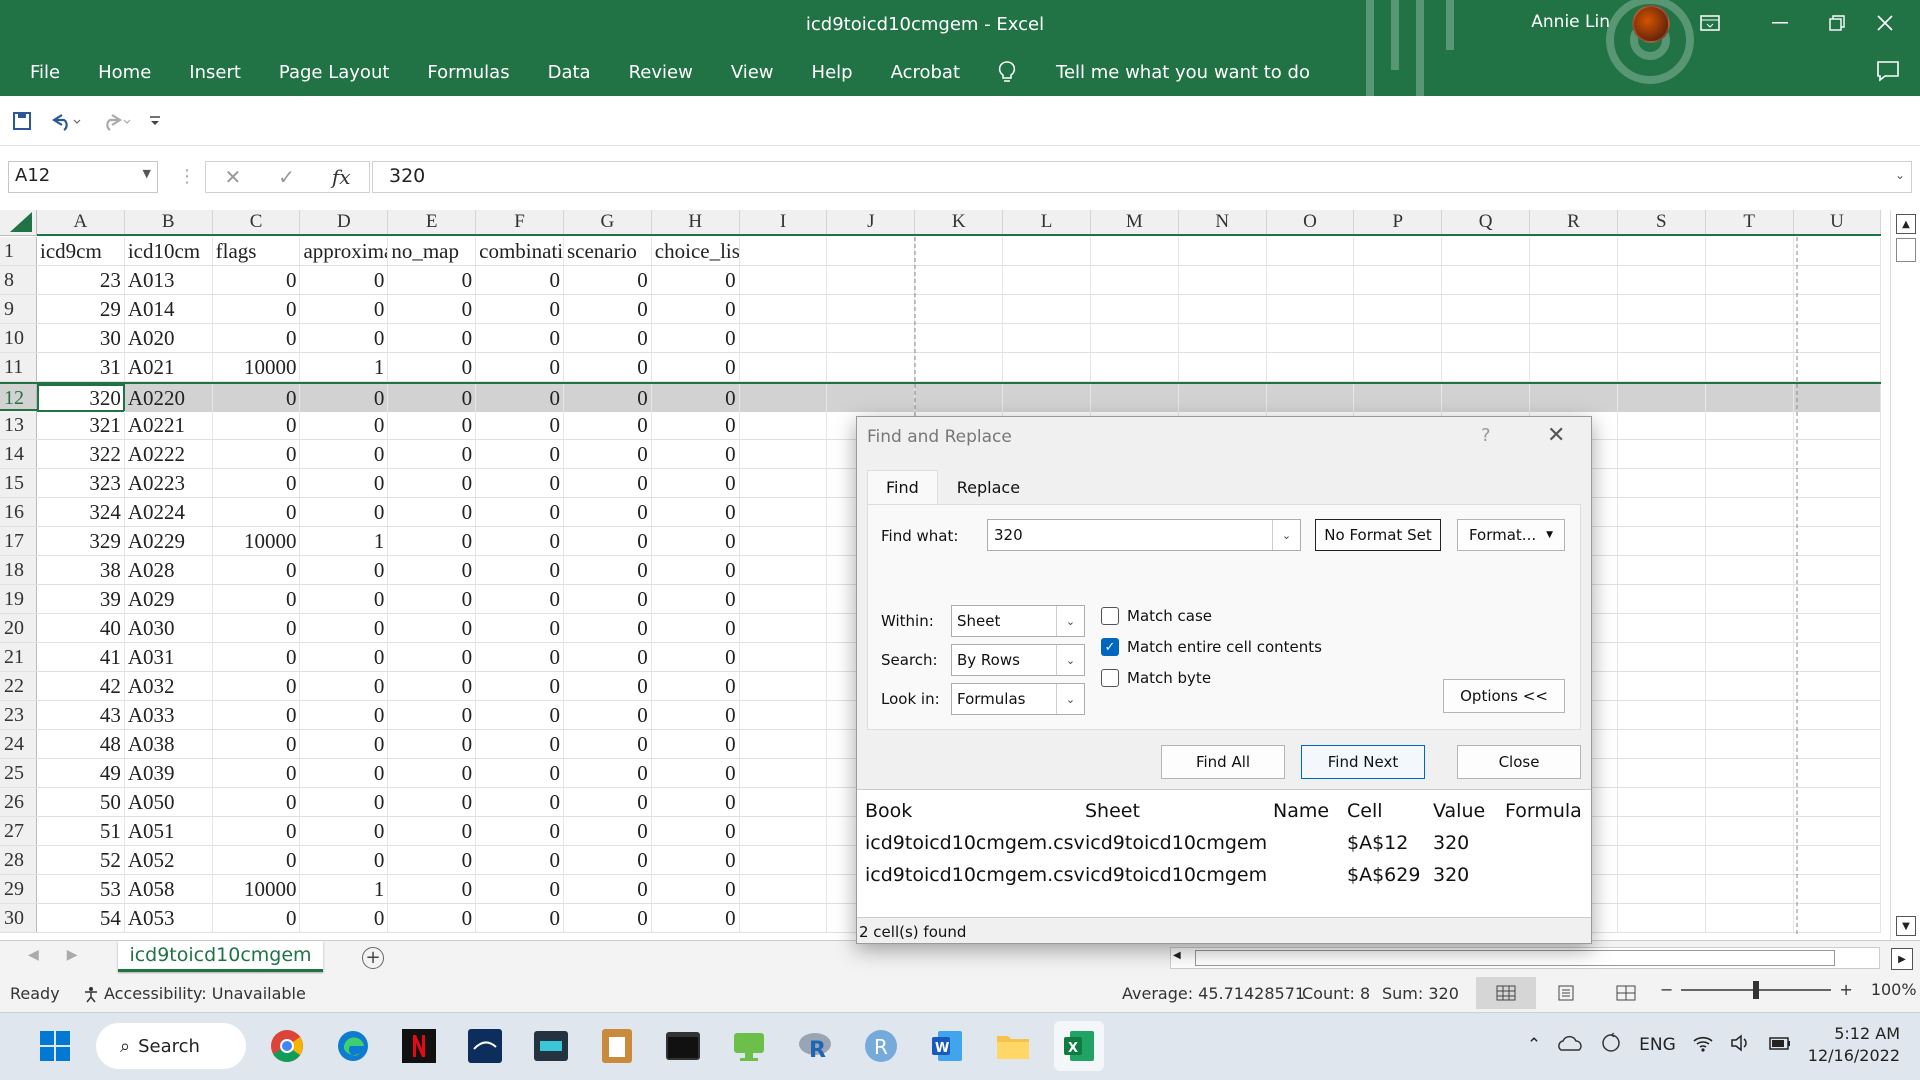  Describe the element at coordinates (353, 1046) in the screenshot. I see `edge-icon` at that location.